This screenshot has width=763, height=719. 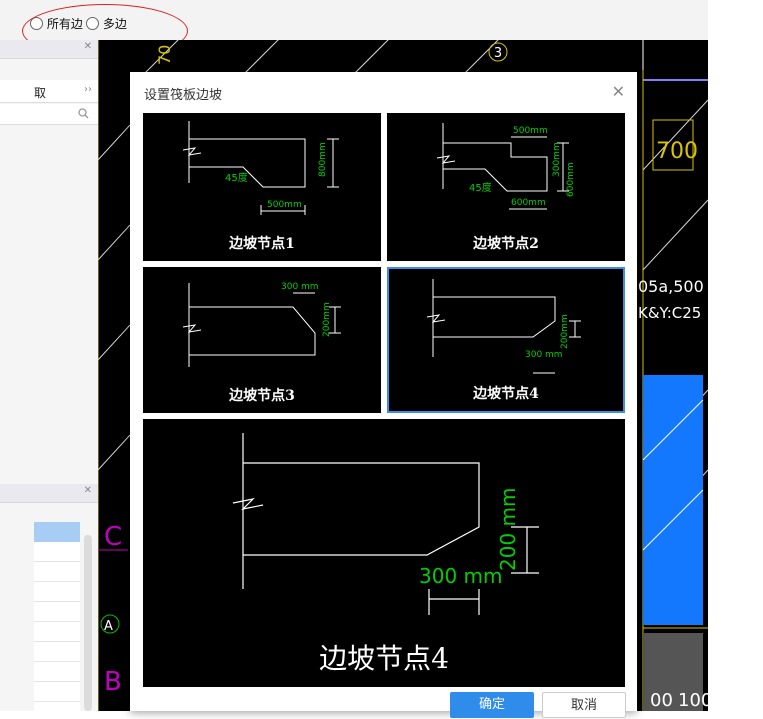 What do you see at coordinates (498, 53) in the screenshot?
I see `axis-label: 3` at bounding box center [498, 53].